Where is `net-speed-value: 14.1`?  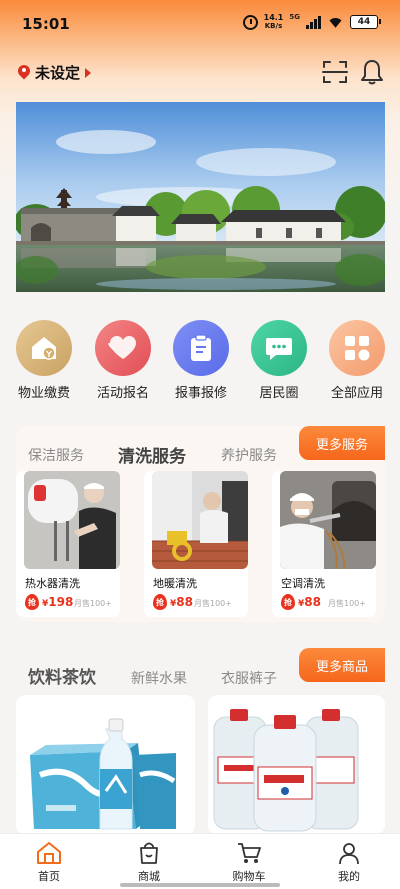 net-speed-value: 14.1 is located at coordinates (273, 17).